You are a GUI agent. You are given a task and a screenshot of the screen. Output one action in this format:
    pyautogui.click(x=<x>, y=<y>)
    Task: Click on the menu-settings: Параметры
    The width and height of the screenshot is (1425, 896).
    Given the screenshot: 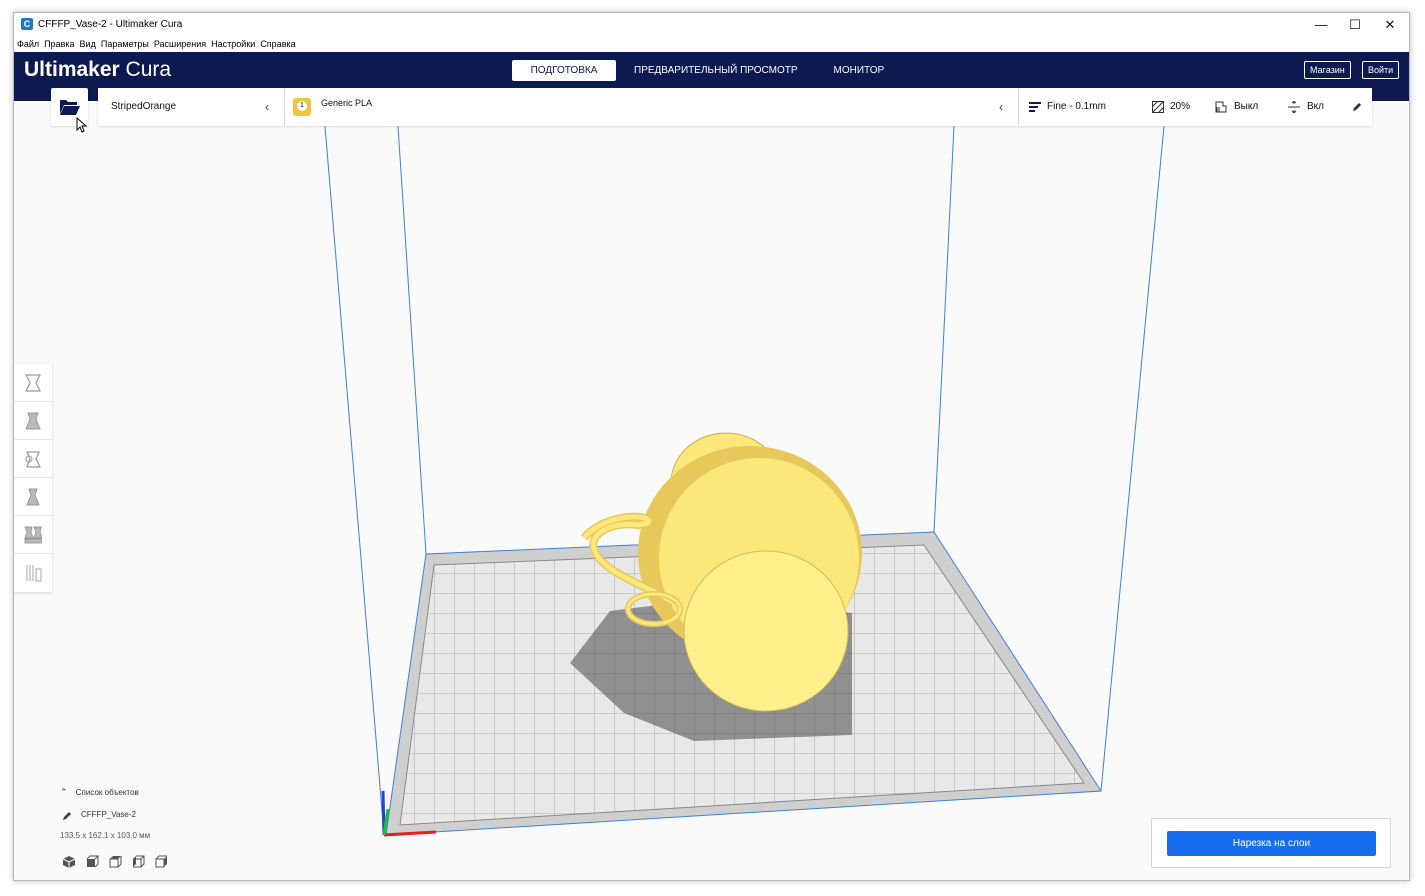 What is the action you would take?
    pyautogui.click(x=125, y=44)
    